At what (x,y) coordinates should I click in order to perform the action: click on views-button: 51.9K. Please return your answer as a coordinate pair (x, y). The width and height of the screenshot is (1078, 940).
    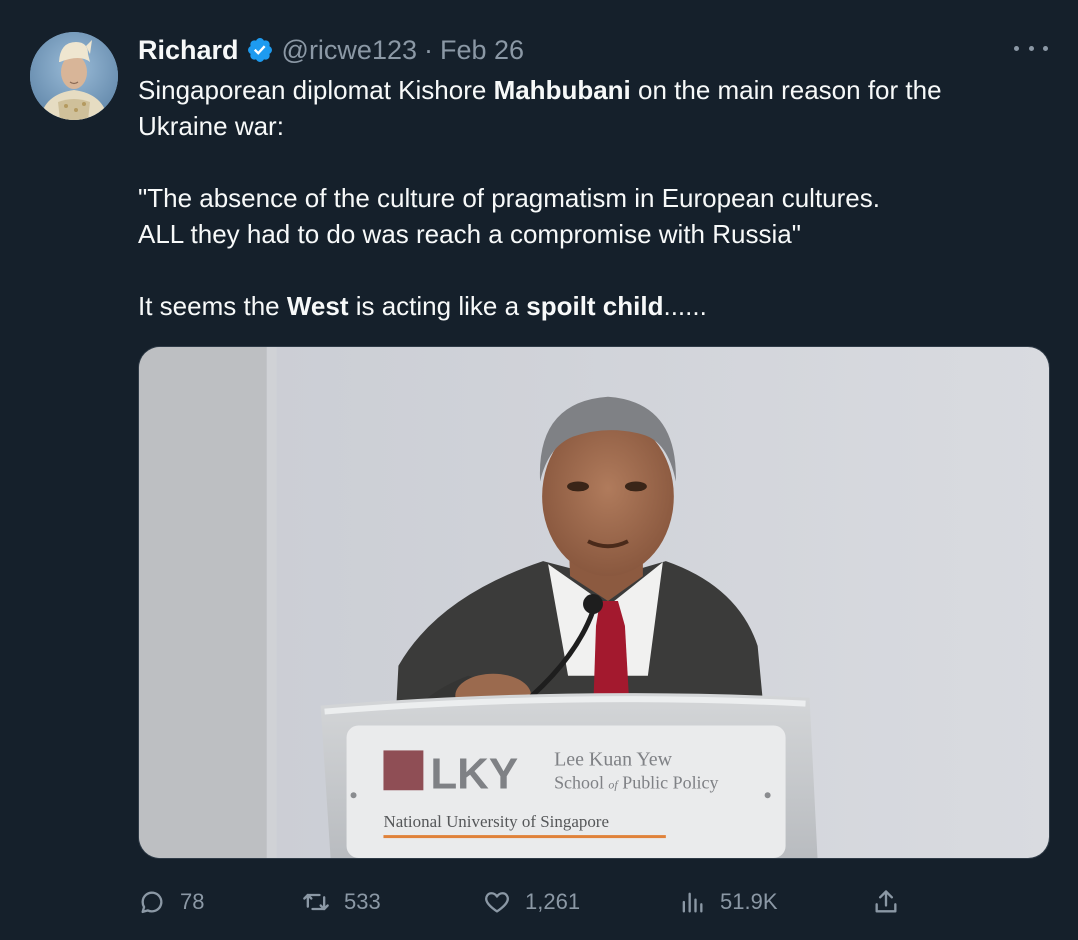
    Looking at the image, I should click on (728, 902).